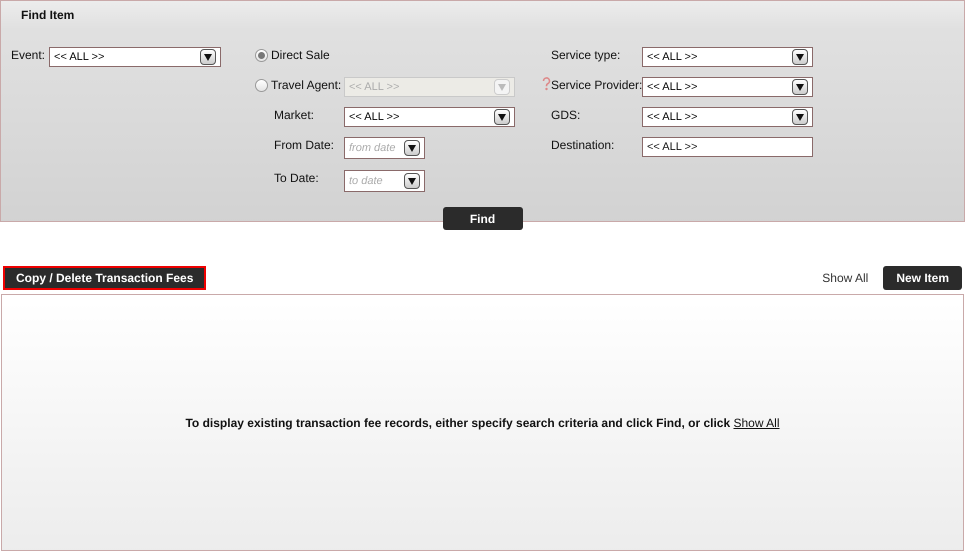  I want to click on field-label: Service Provider:, so click(596, 85).